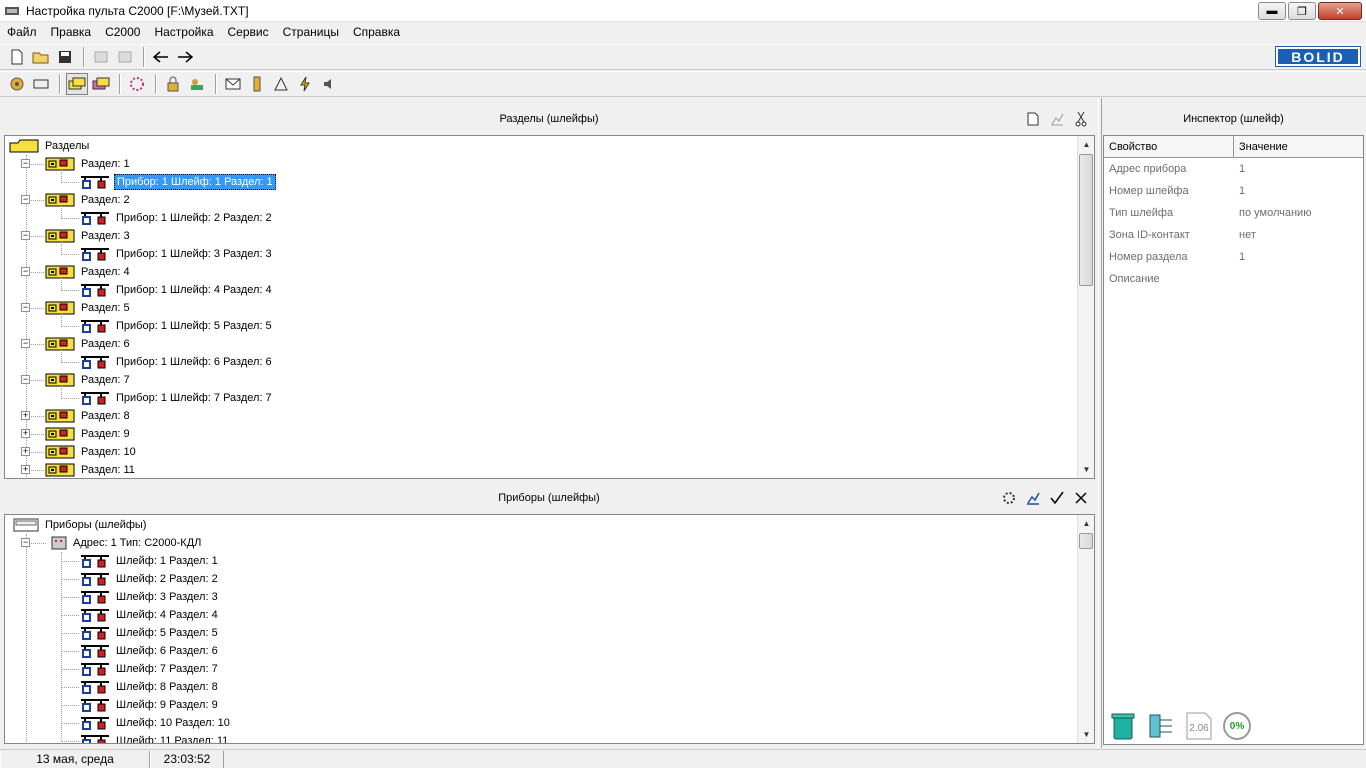 The image size is (1366, 768). Describe the element at coordinates (1272, 213) in the screenshot. I see `inspector-value: по умолчанию` at that location.